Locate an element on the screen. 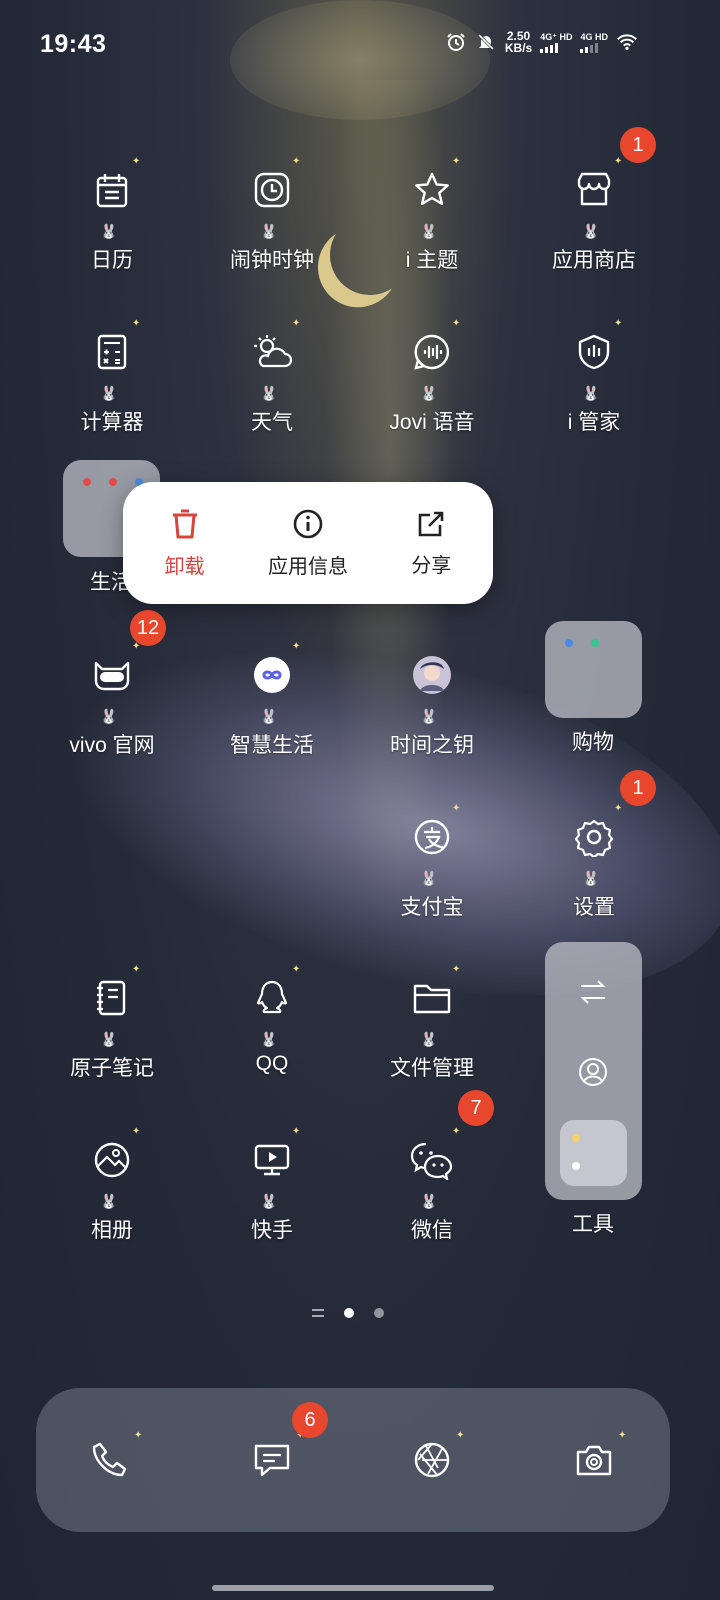  share-icon is located at coordinates (431, 523).